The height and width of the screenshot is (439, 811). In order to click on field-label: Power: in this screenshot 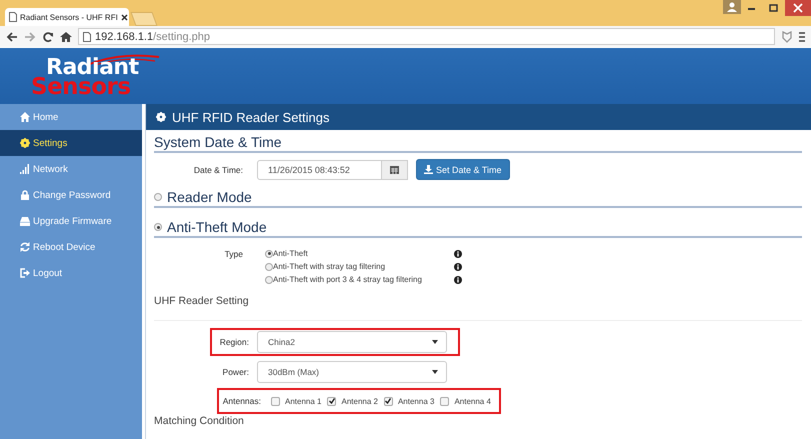, I will do `click(236, 372)`.